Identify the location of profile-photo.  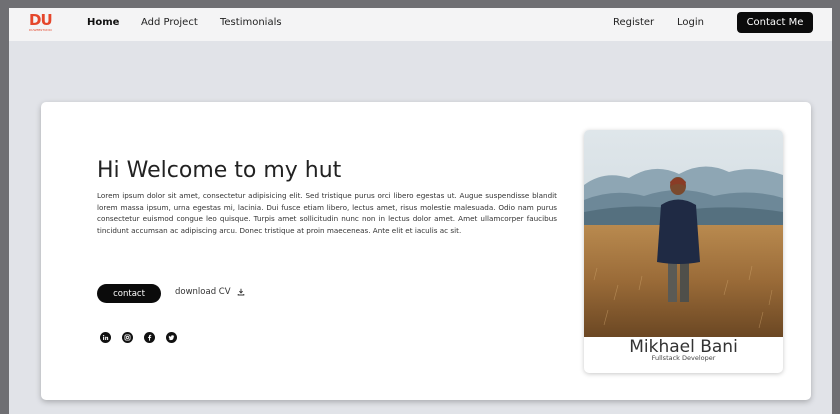
(683, 233).